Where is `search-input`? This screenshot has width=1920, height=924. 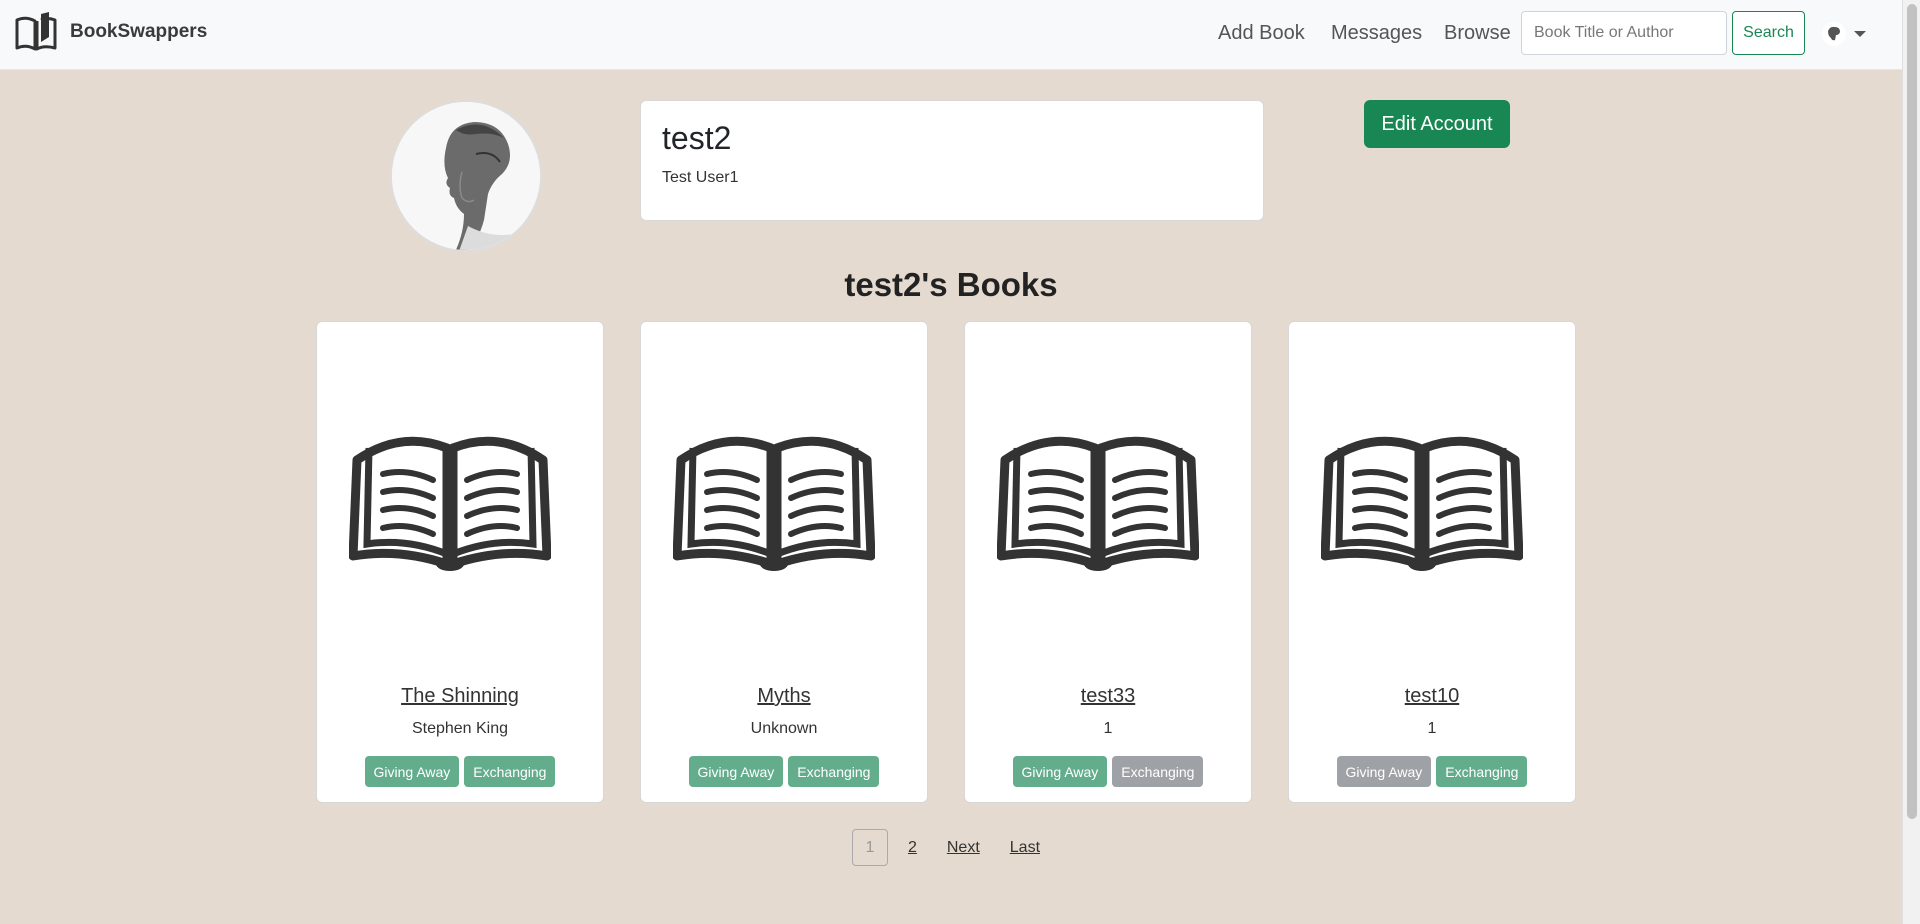
search-input is located at coordinates (1624, 33).